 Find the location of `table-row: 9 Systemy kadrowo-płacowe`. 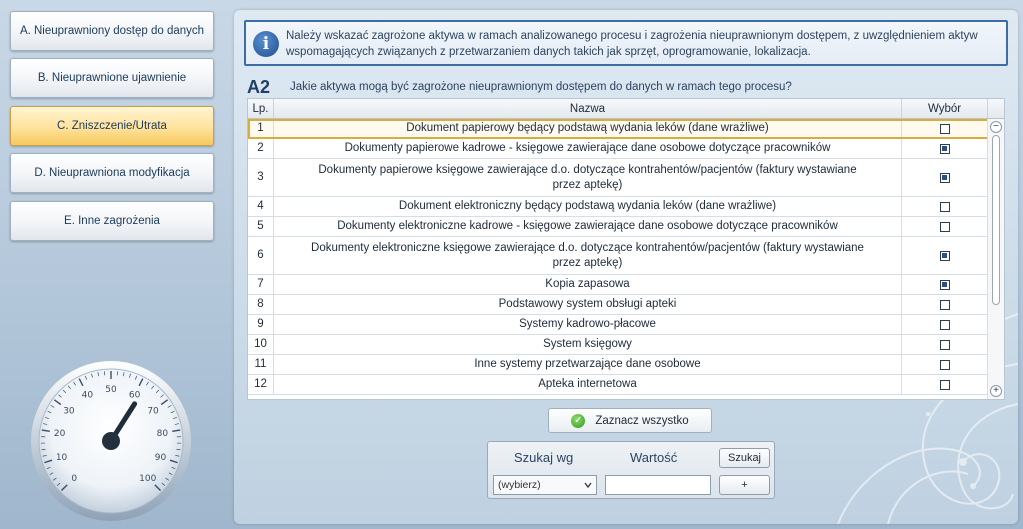

table-row: 9 Systemy kadrowo-płacowe is located at coordinates (618, 325).